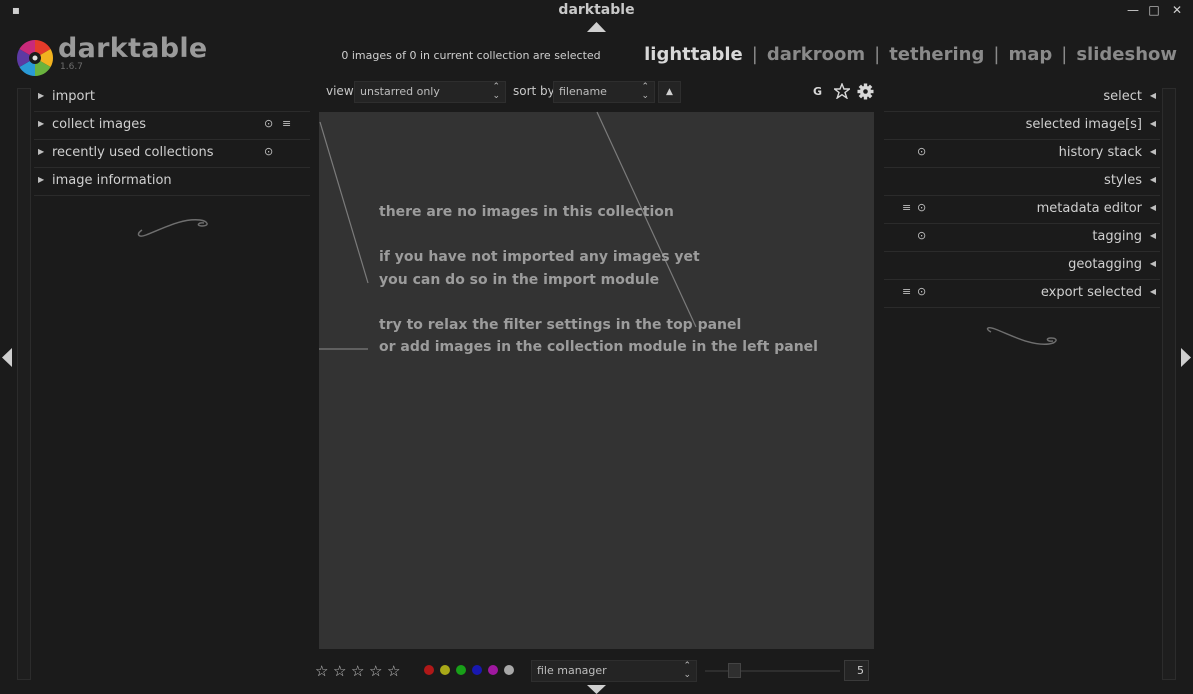  I want to click on star-icon, so click(842, 91).